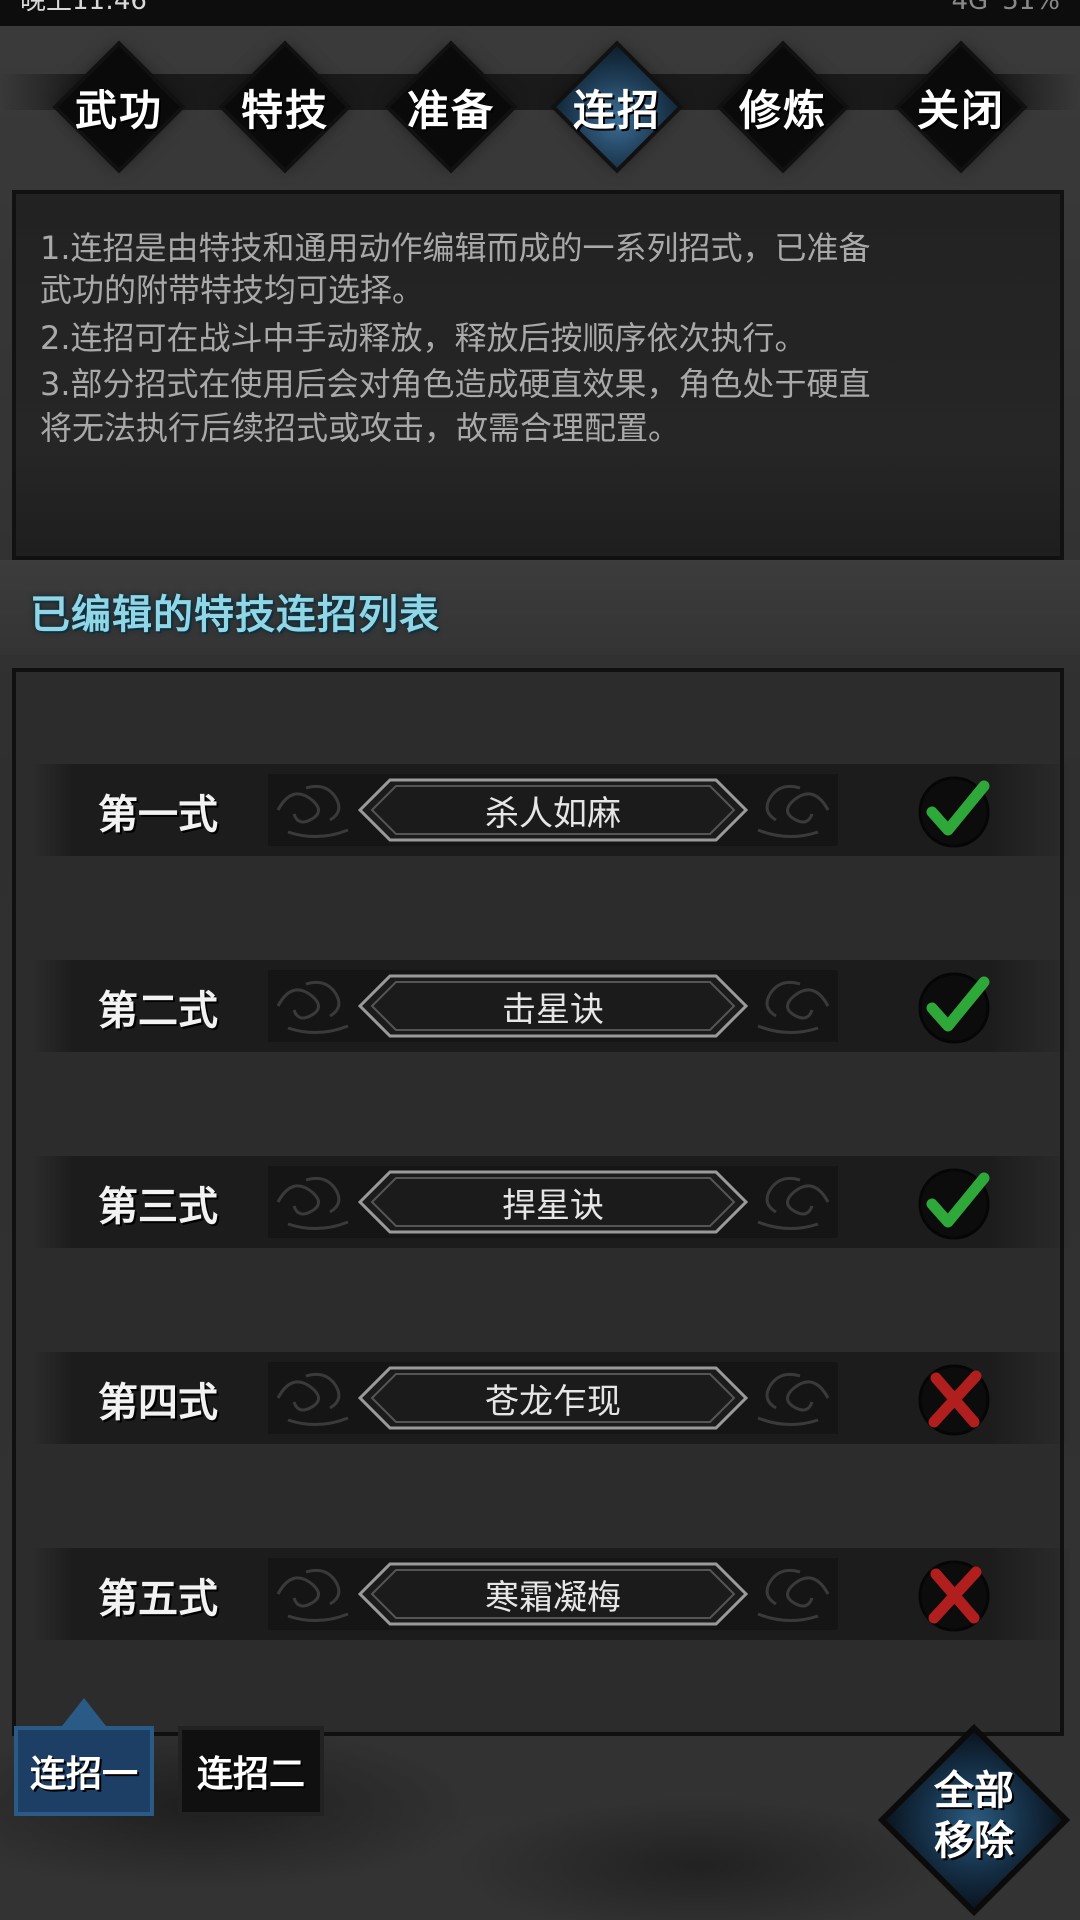 The width and height of the screenshot is (1080, 1920). I want to click on combo-row: 第二式 击星诀, so click(552, 1006).